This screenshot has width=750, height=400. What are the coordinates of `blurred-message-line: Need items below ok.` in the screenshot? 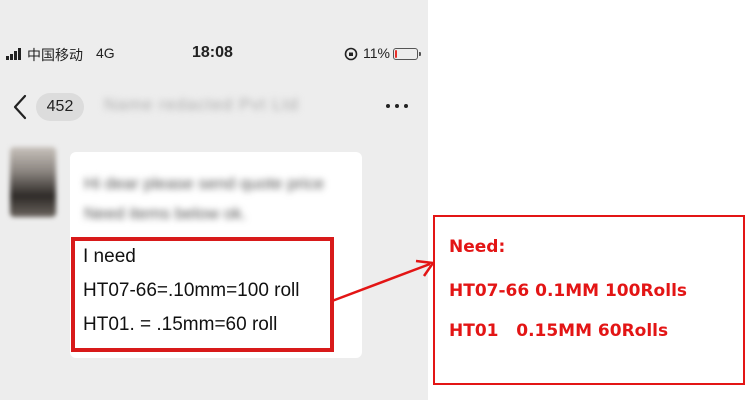 It's located at (165, 213).